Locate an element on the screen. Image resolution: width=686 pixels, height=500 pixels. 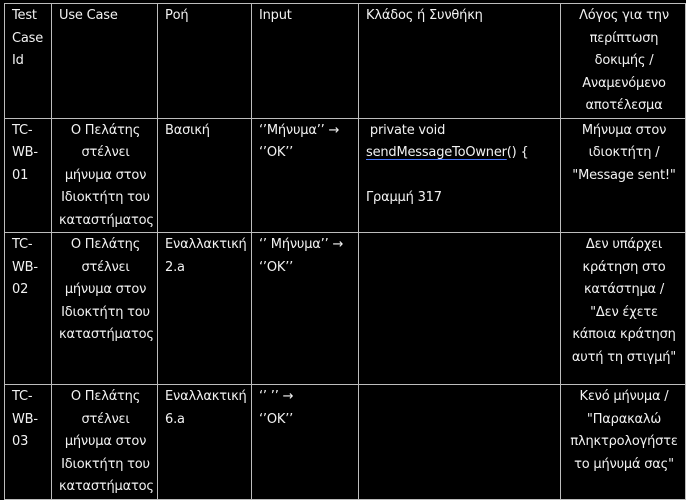
method-name-link: sendMessageToOwner is located at coordinates (436, 152).